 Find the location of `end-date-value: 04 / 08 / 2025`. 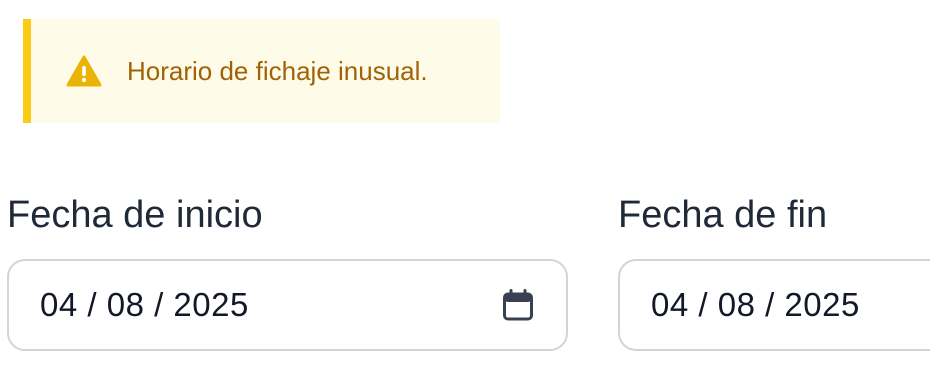

end-date-value: 04 / 08 / 2025 is located at coordinates (755, 304).